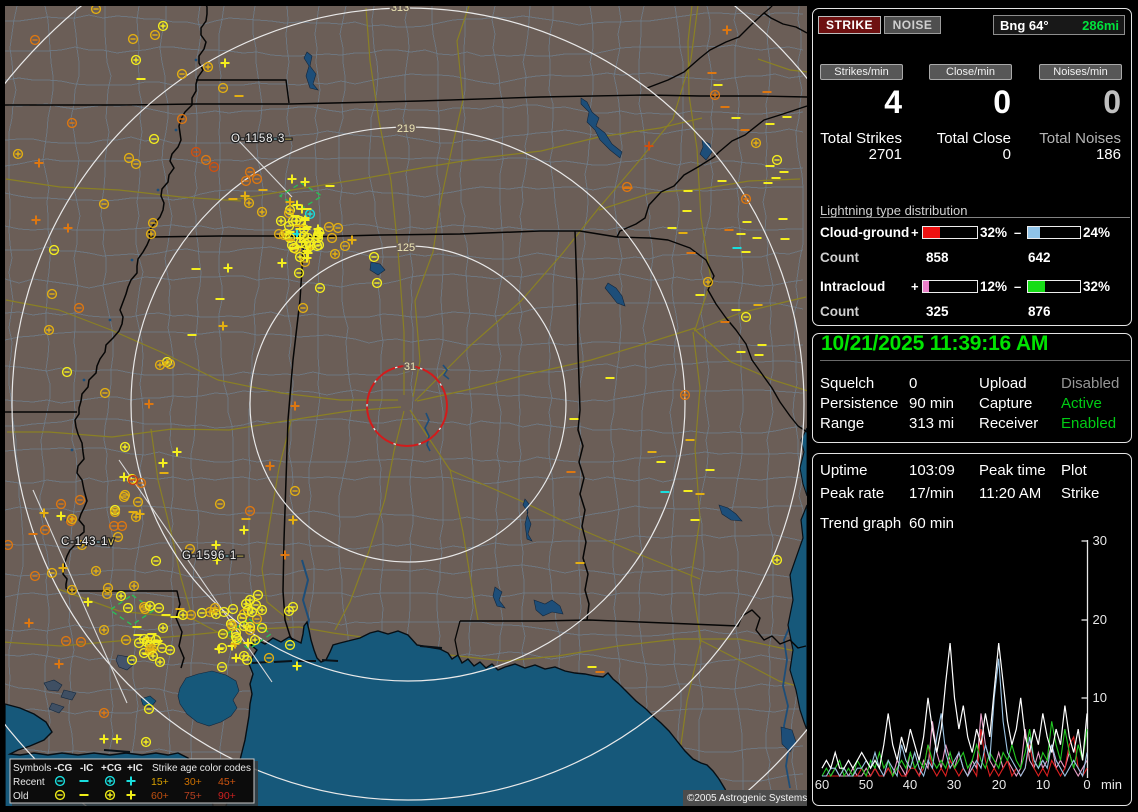 Image resolution: width=1138 pixels, height=812 pixels. What do you see at coordinates (160, 782) in the screenshot?
I see `svg-text: 15+` at bounding box center [160, 782].